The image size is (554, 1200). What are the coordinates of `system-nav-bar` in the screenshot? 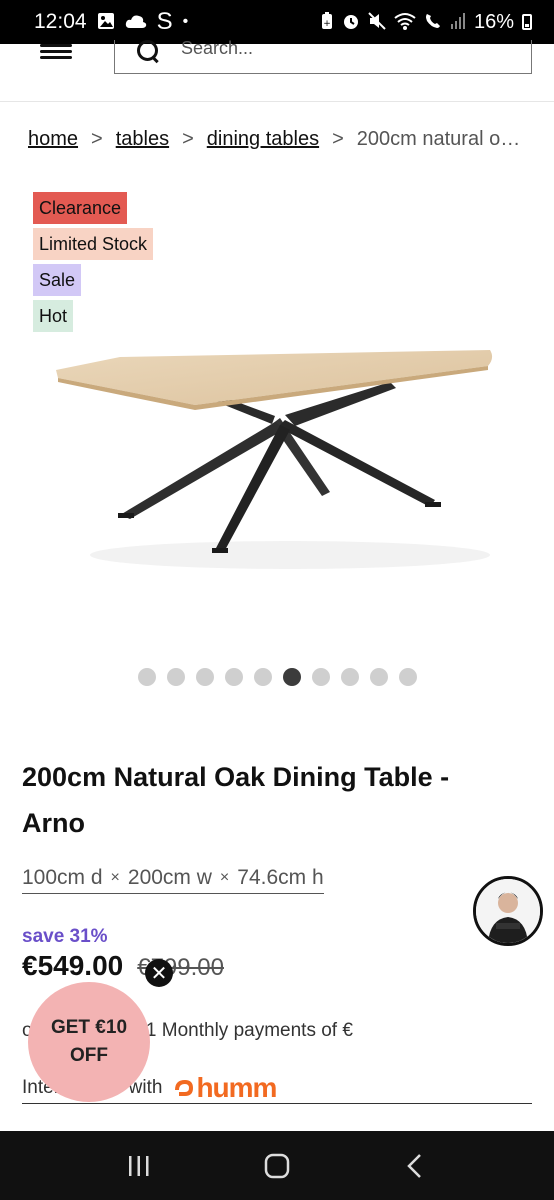 It's located at (277, 1165).